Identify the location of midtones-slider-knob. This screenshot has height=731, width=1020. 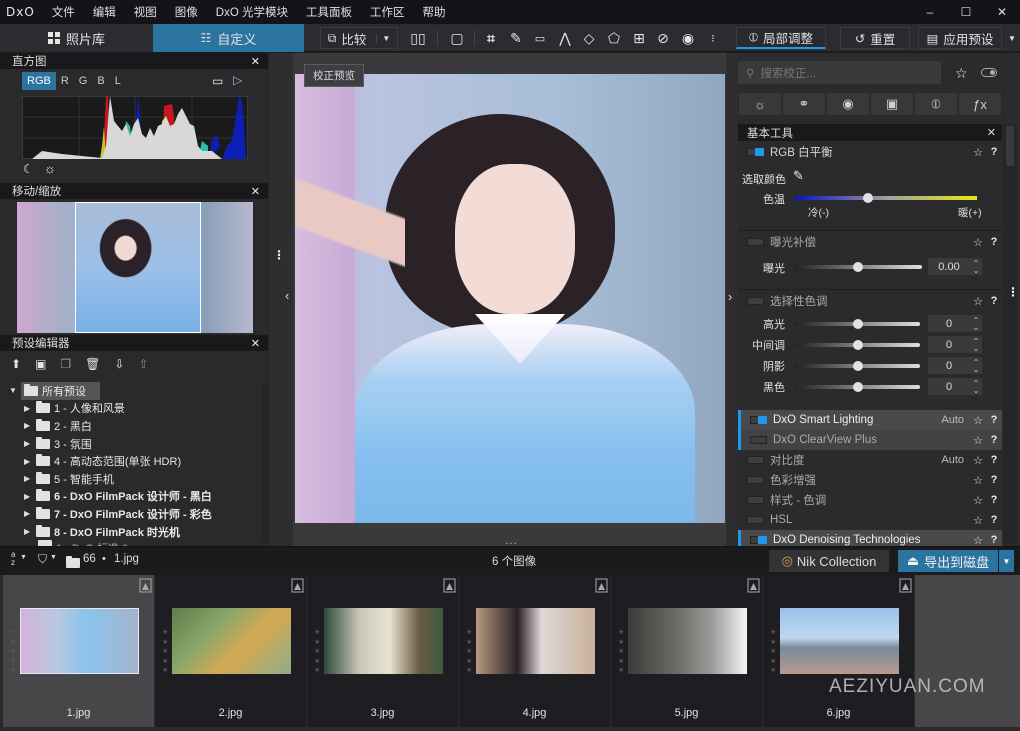
(857, 345).